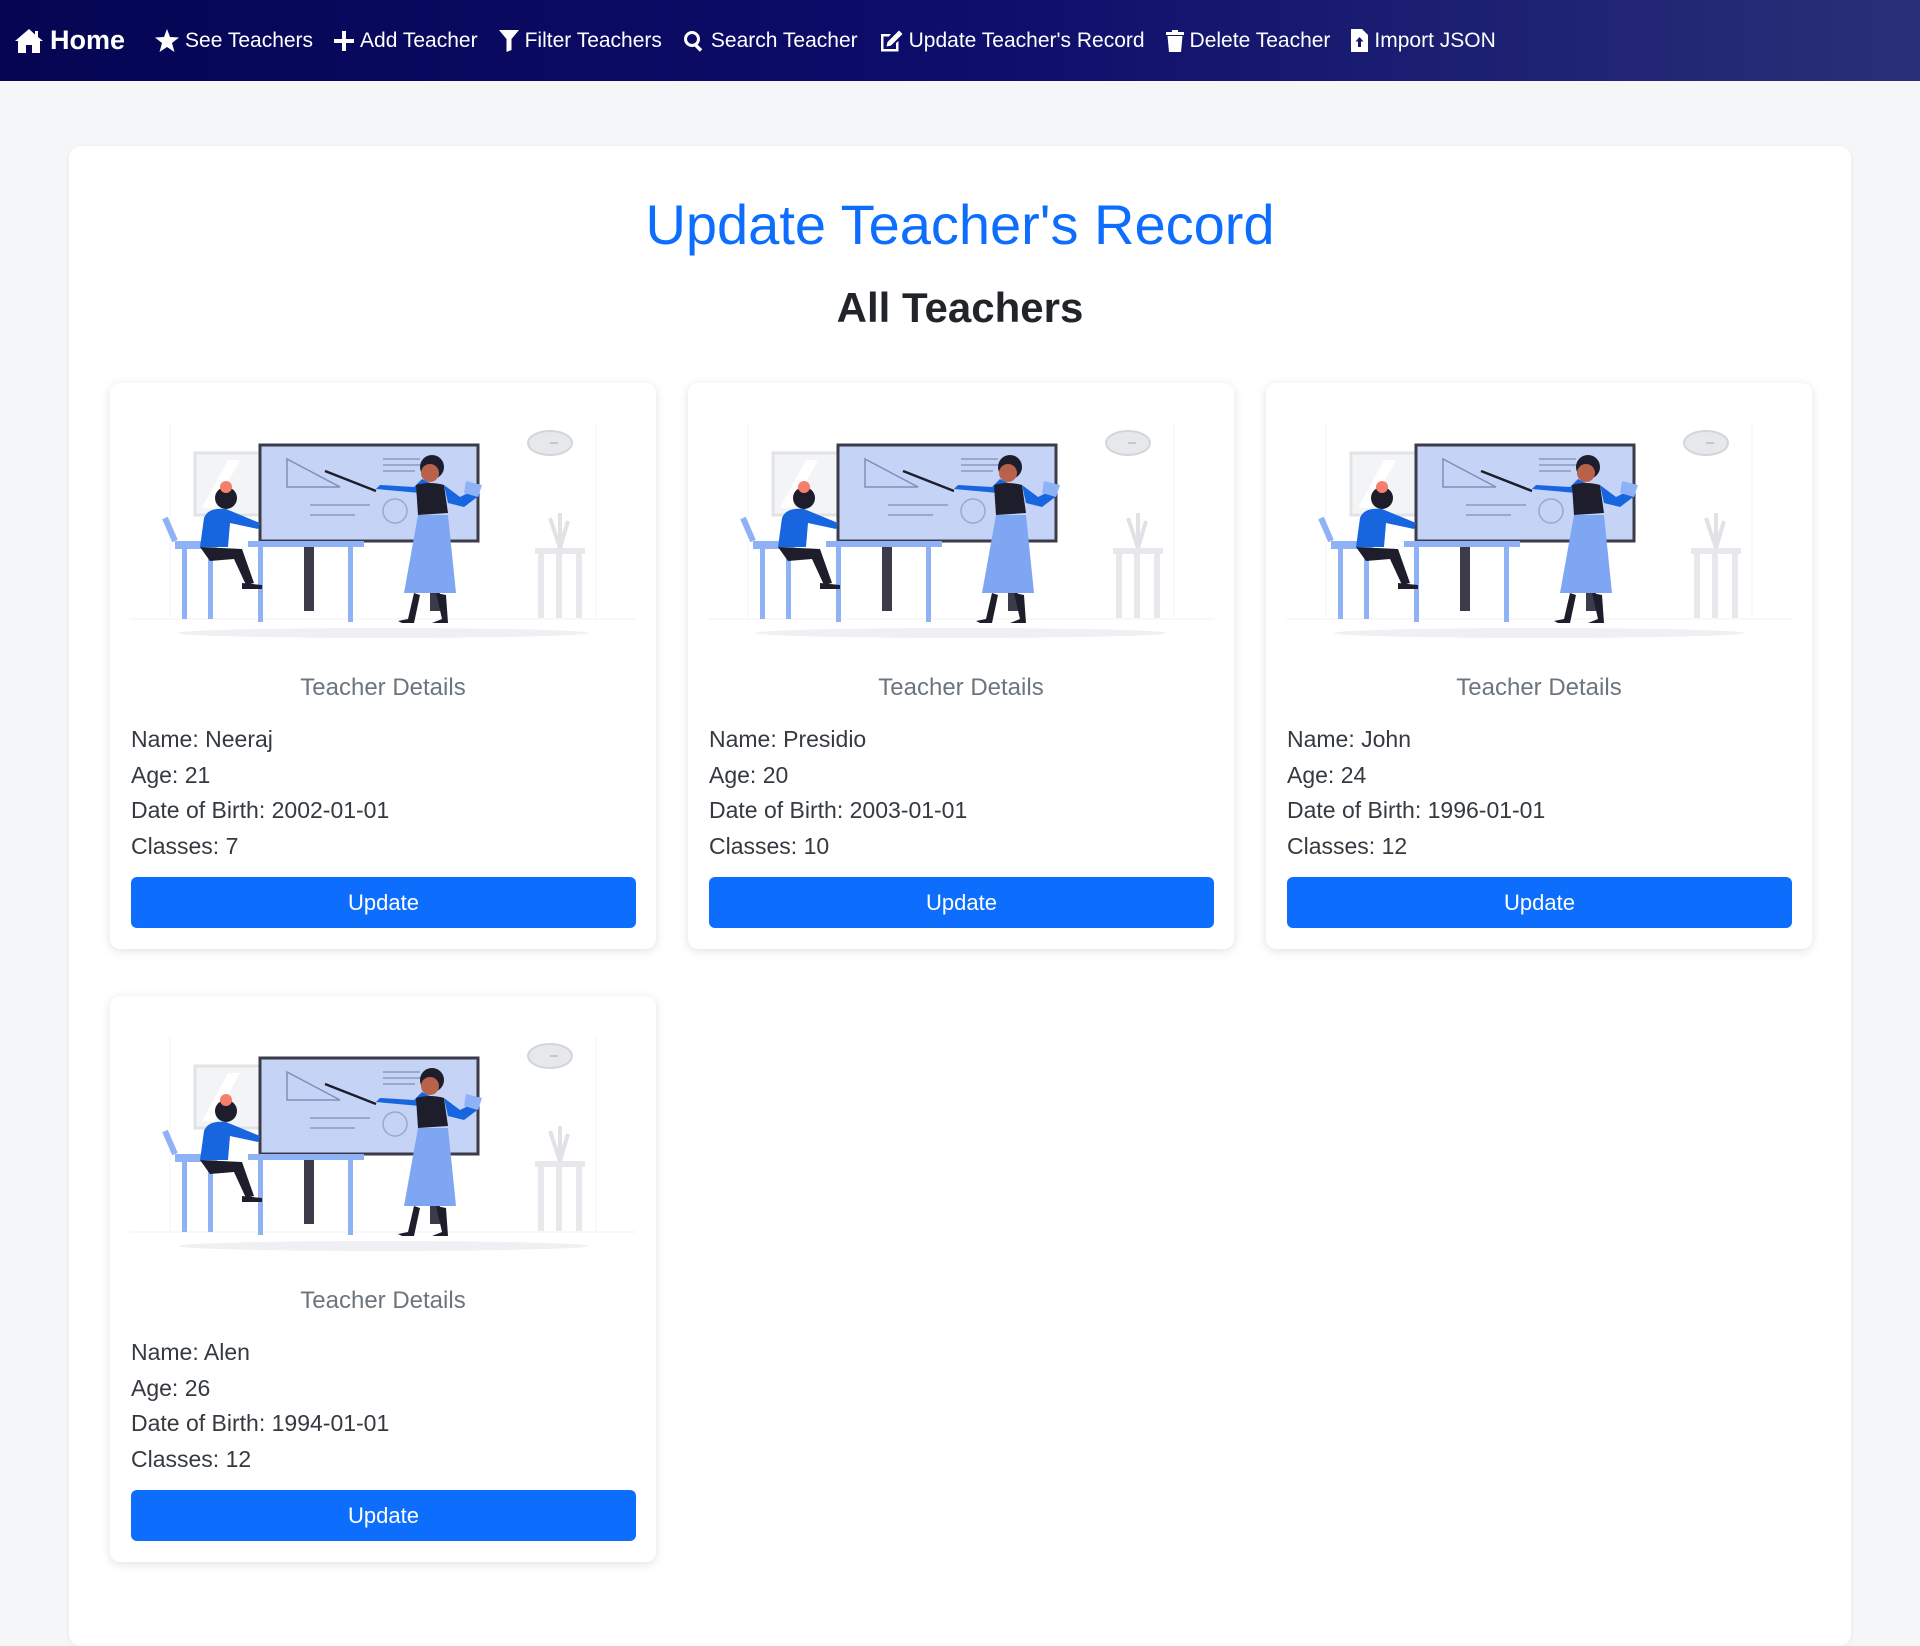 Image resolution: width=1920 pixels, height=1646 pixels. I want to click on teacher-age: Age: 20, so click(749, 775).